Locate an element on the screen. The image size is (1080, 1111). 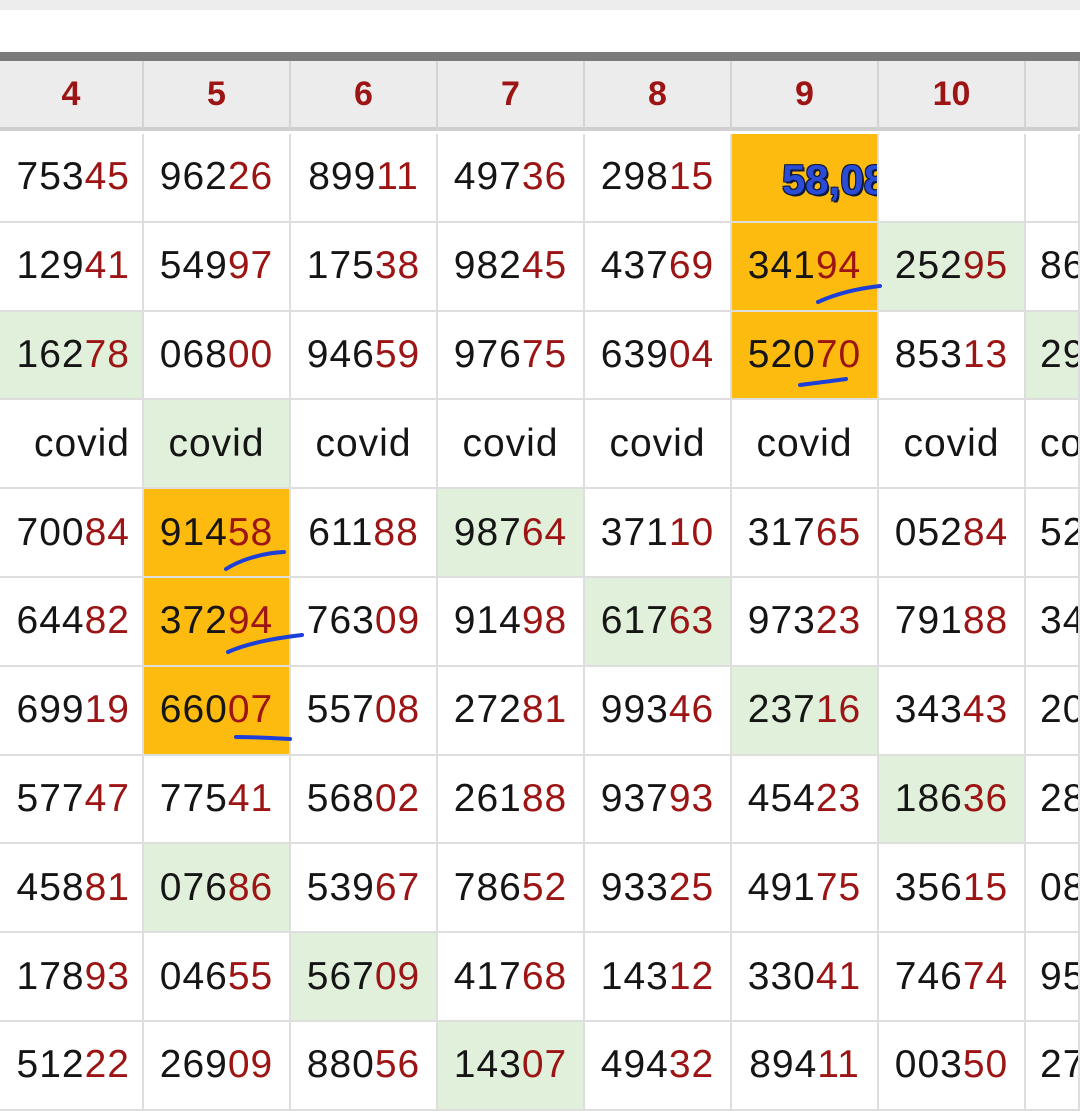
number-suffix: 68 is located at coordinates (544, 976).